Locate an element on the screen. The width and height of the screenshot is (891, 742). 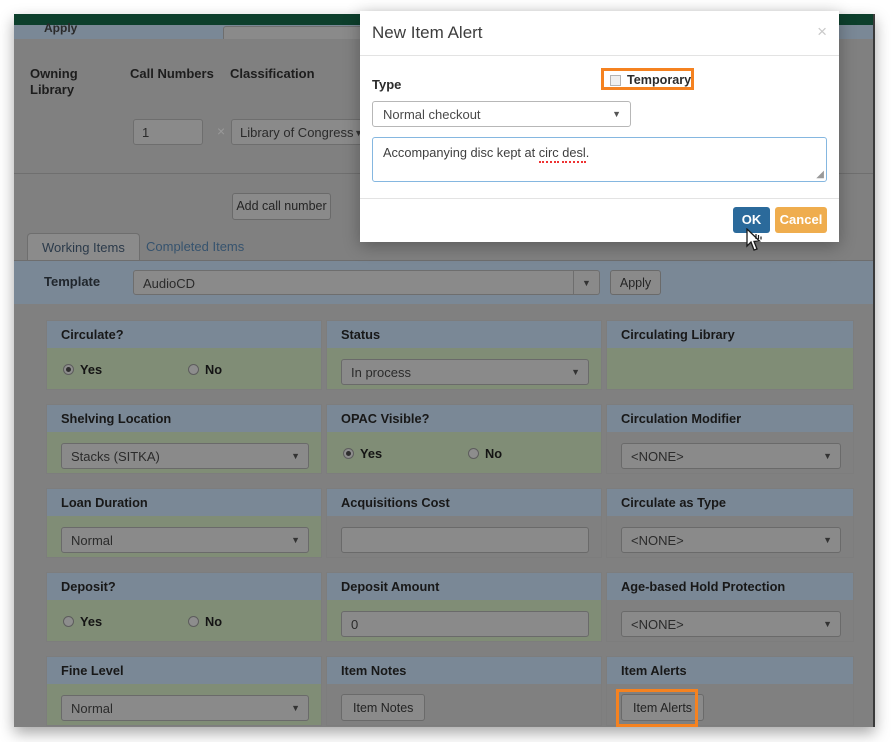
panel-circulating-library: Circulating Library is located at coordinates (730, 355).